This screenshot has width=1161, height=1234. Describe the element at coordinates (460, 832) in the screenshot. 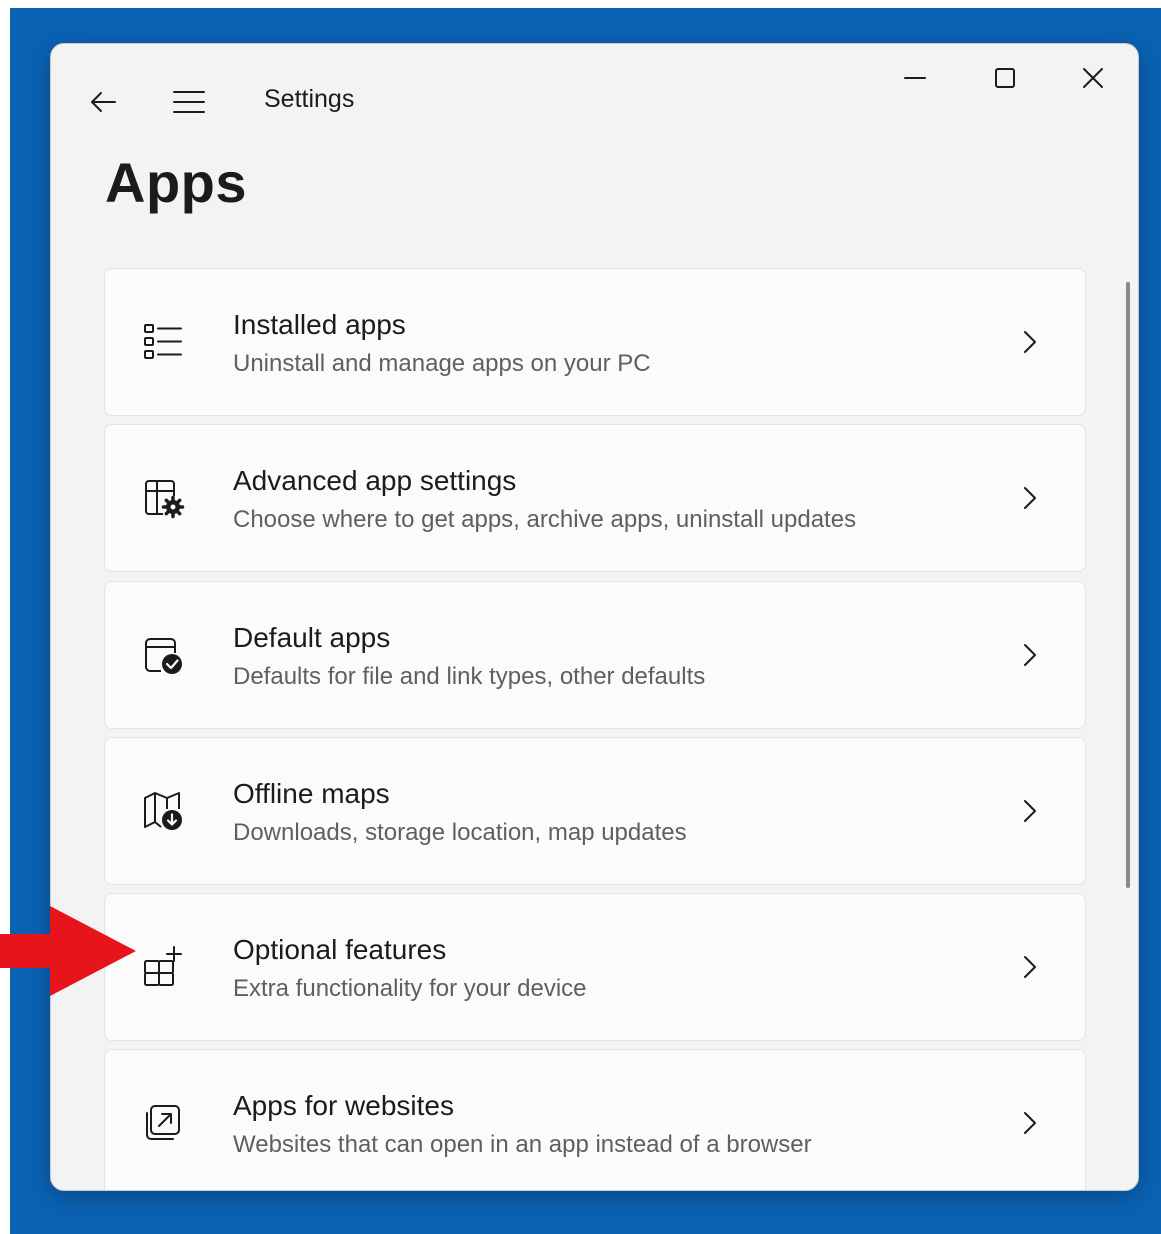

I see `card-description: Downloads, storage location, map updates` at that location.